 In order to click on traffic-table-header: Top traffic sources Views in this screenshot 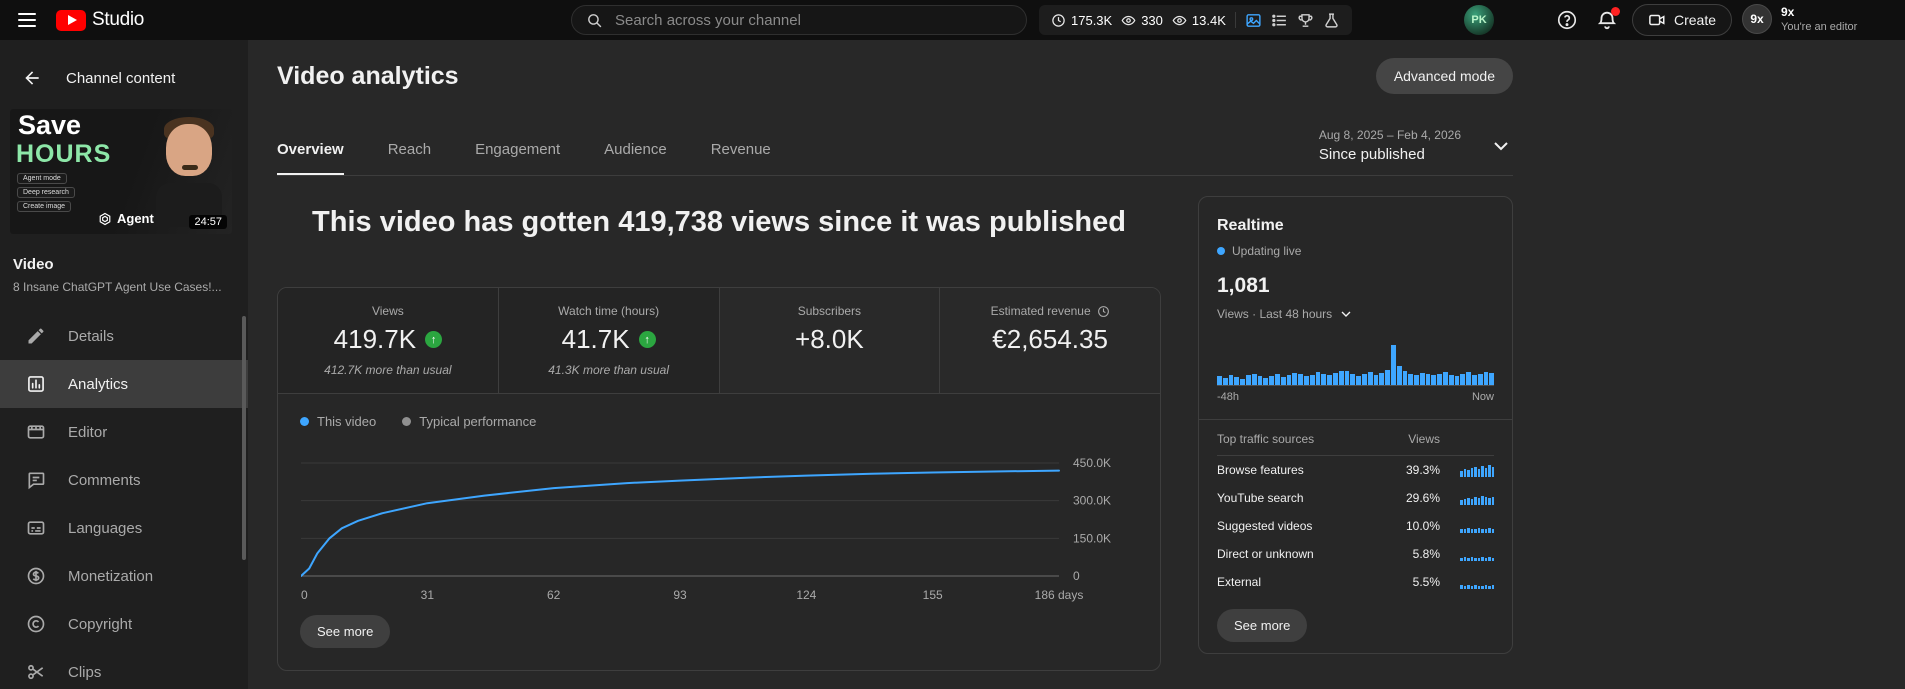, I will do `click(1355, 444)`.